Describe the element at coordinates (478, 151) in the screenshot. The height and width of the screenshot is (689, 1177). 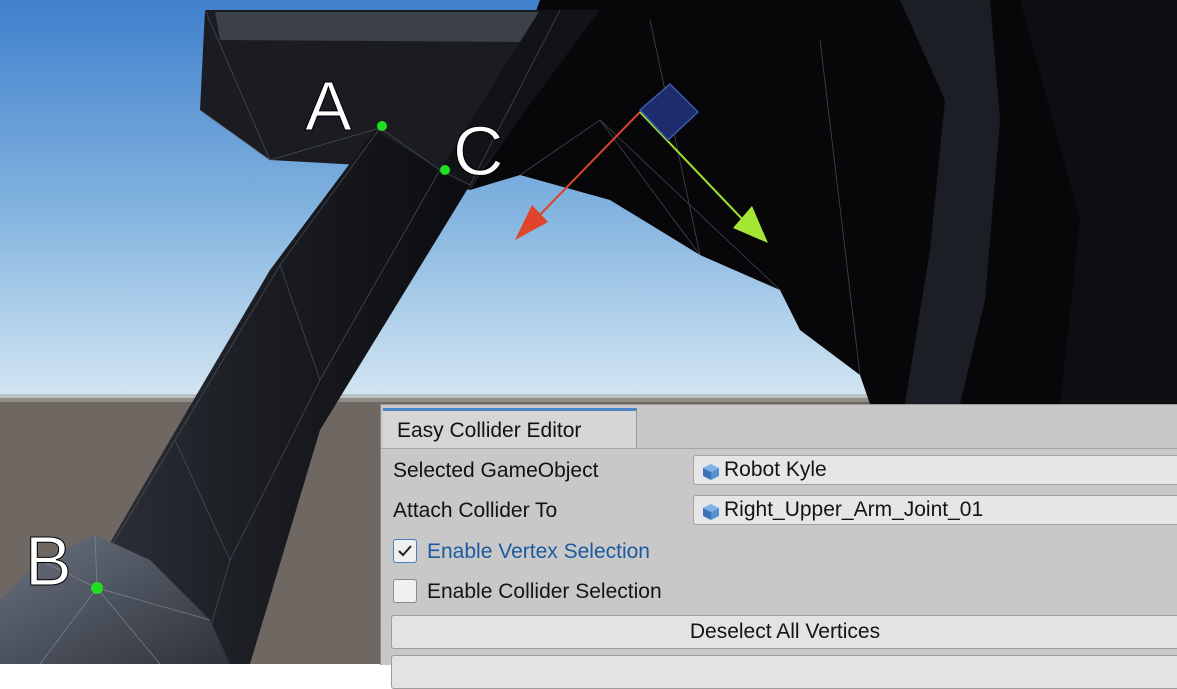
I see `vertex-label-c: C` at that location.